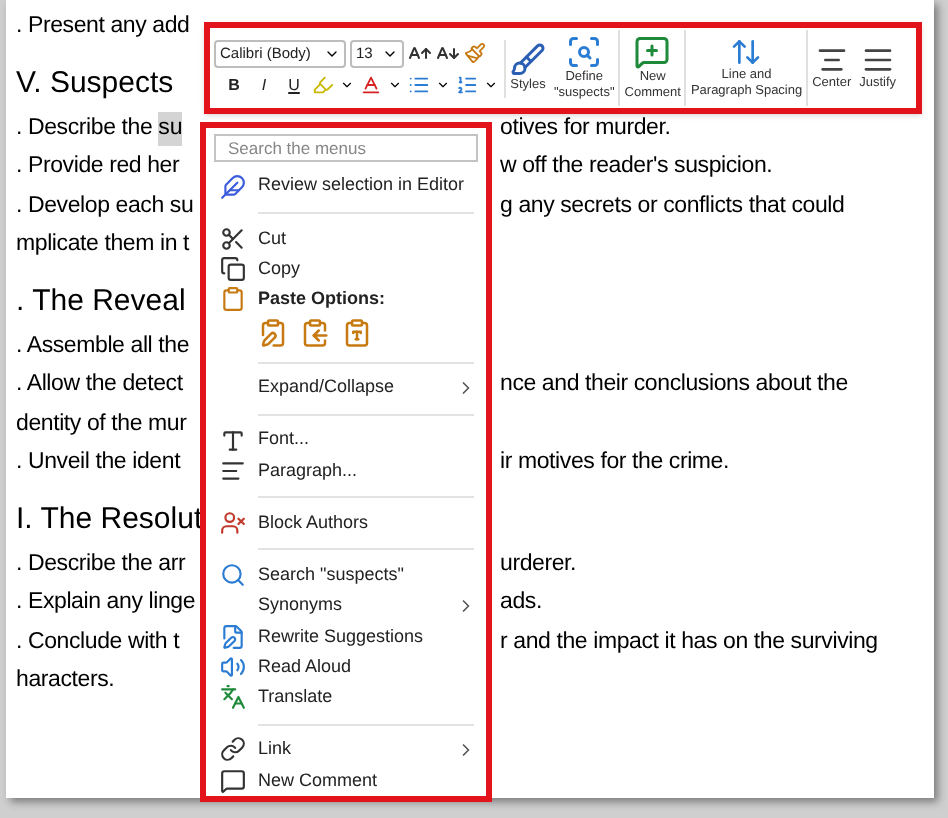 The image size is (948, 818). Describe the element at coordinates (420, 53) in the screenshot. I see `grow-font-icon` at that location.